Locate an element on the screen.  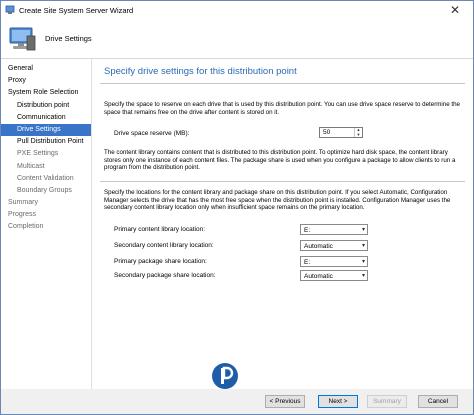
next-button: Next > is located at coordinates (338, 401).